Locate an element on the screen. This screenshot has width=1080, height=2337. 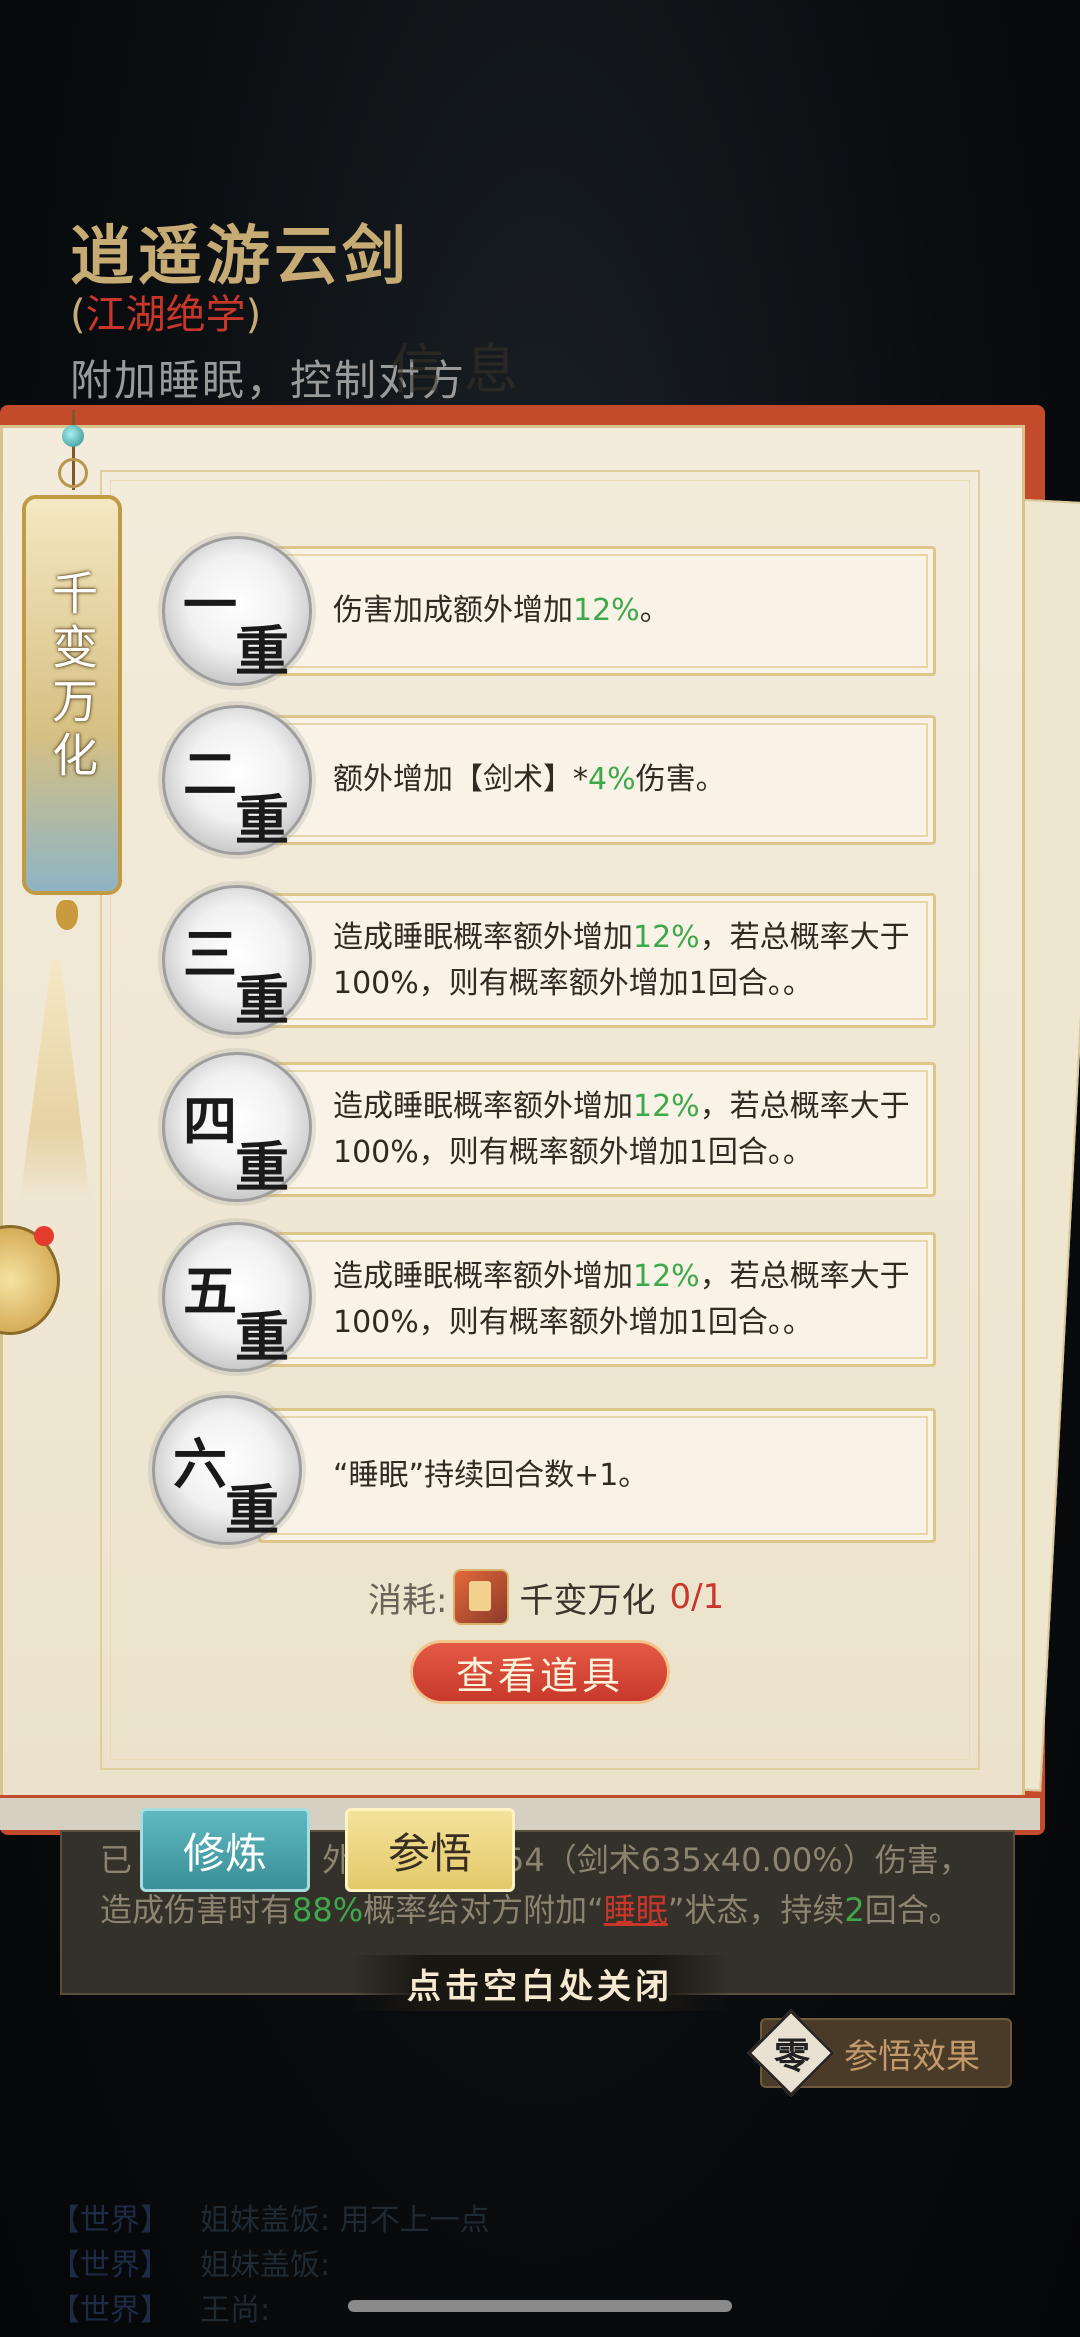
skill-type: (江湖绝学) is located at coordinates (166, 315).